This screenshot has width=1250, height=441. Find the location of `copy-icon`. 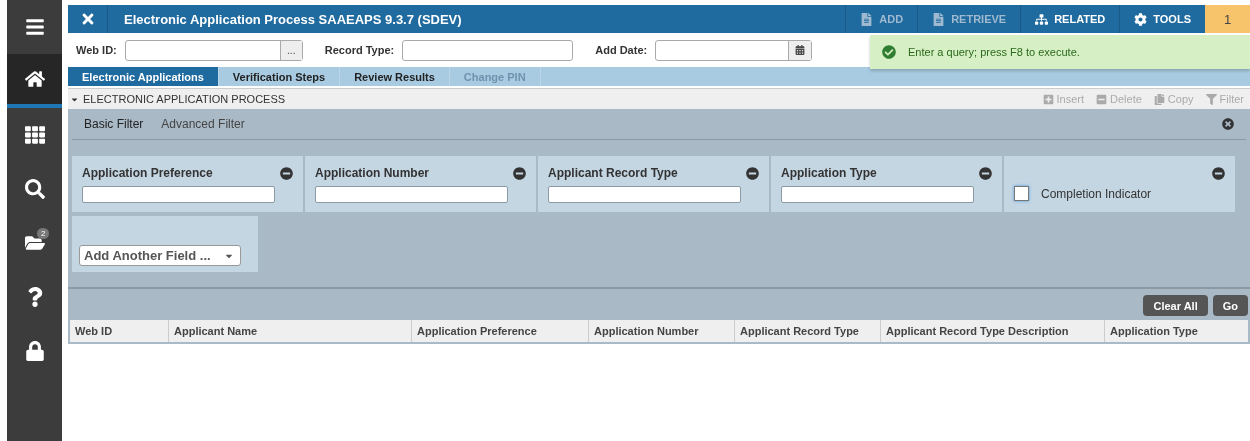

copy-icon is located at coordinates (1159, 99).